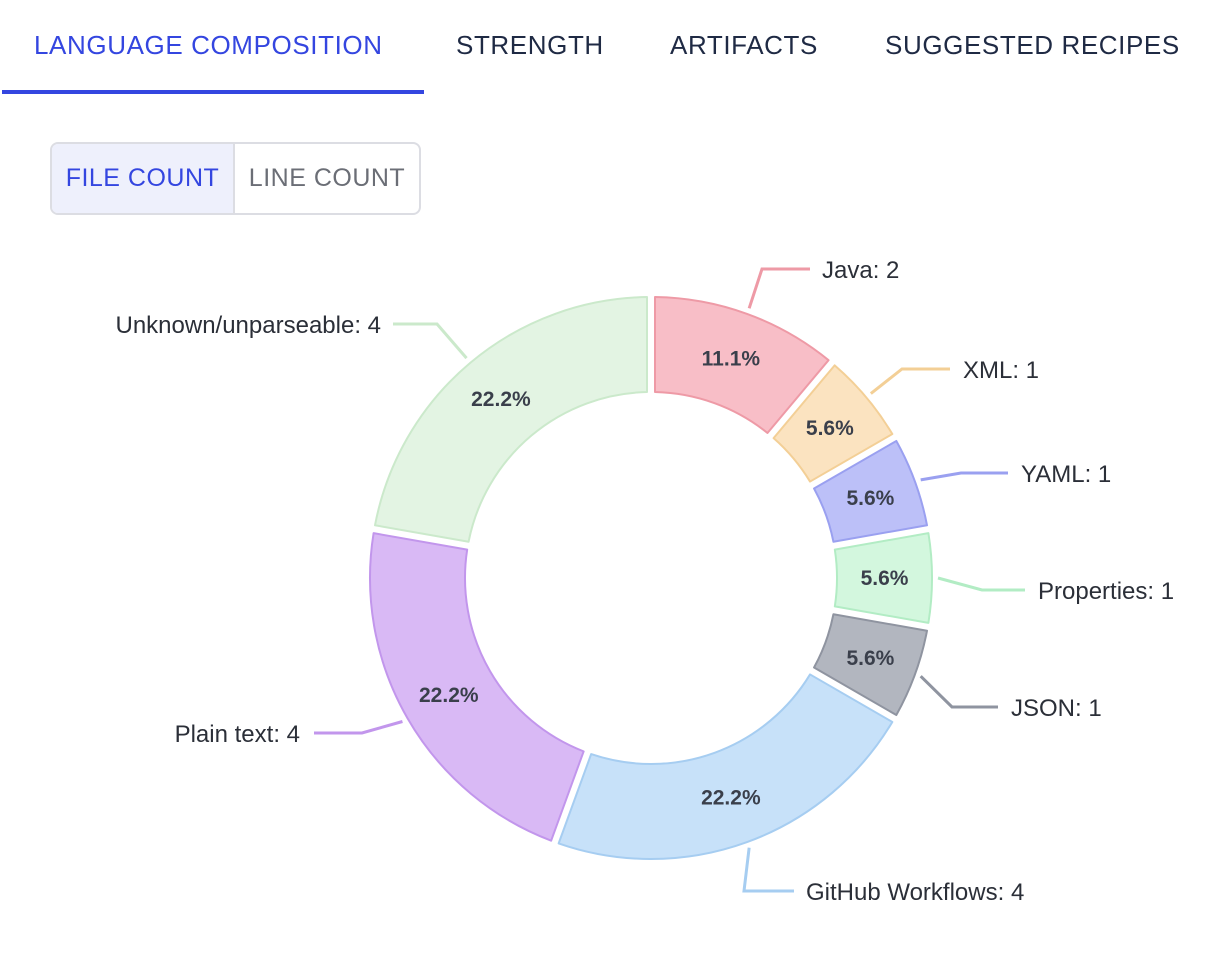 The height and width of the screenshot is (962, 1232). I want to click on slice-percent-properties: 5.6%, so click(885, 578).